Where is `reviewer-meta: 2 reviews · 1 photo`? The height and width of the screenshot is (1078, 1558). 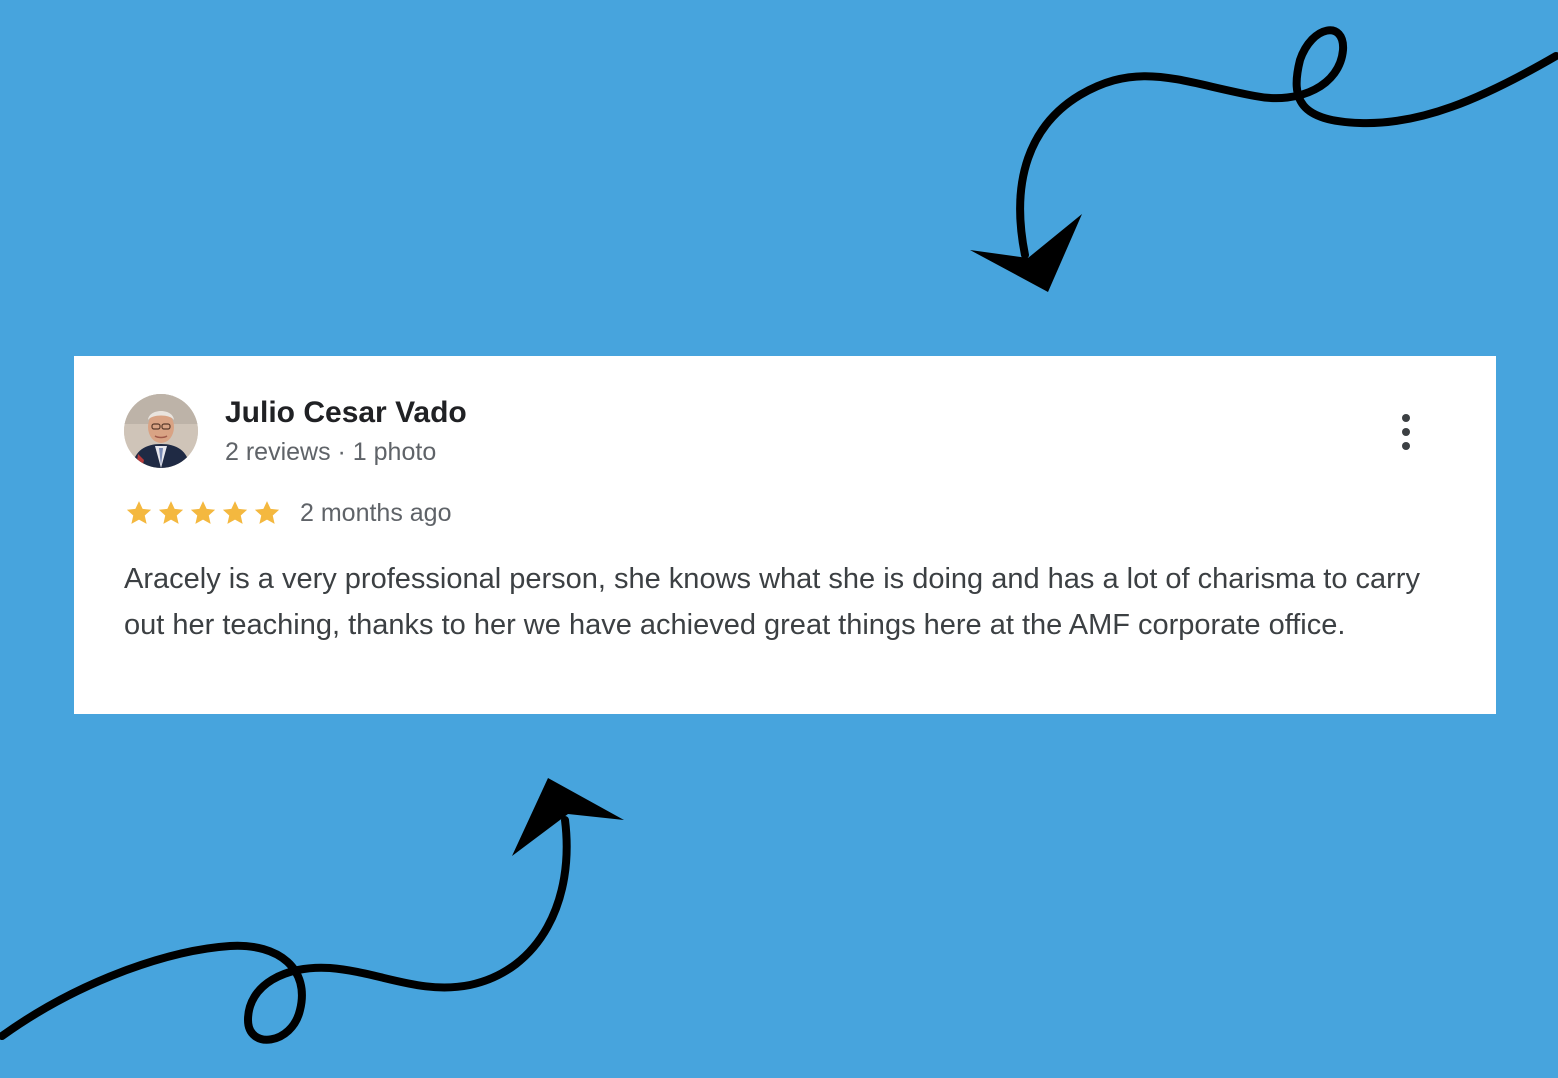
reviewer-meta: 2 reviews · 1 photo is located at coordinates (331, 452).